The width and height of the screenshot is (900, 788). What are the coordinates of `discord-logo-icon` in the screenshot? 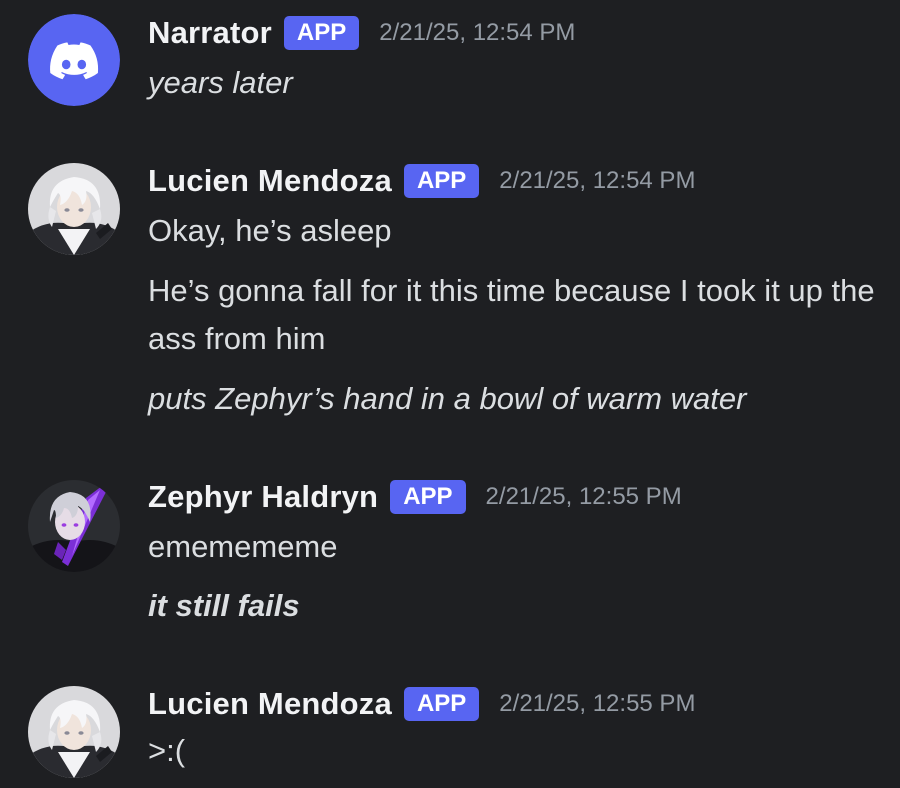 It's located at (74, 60).